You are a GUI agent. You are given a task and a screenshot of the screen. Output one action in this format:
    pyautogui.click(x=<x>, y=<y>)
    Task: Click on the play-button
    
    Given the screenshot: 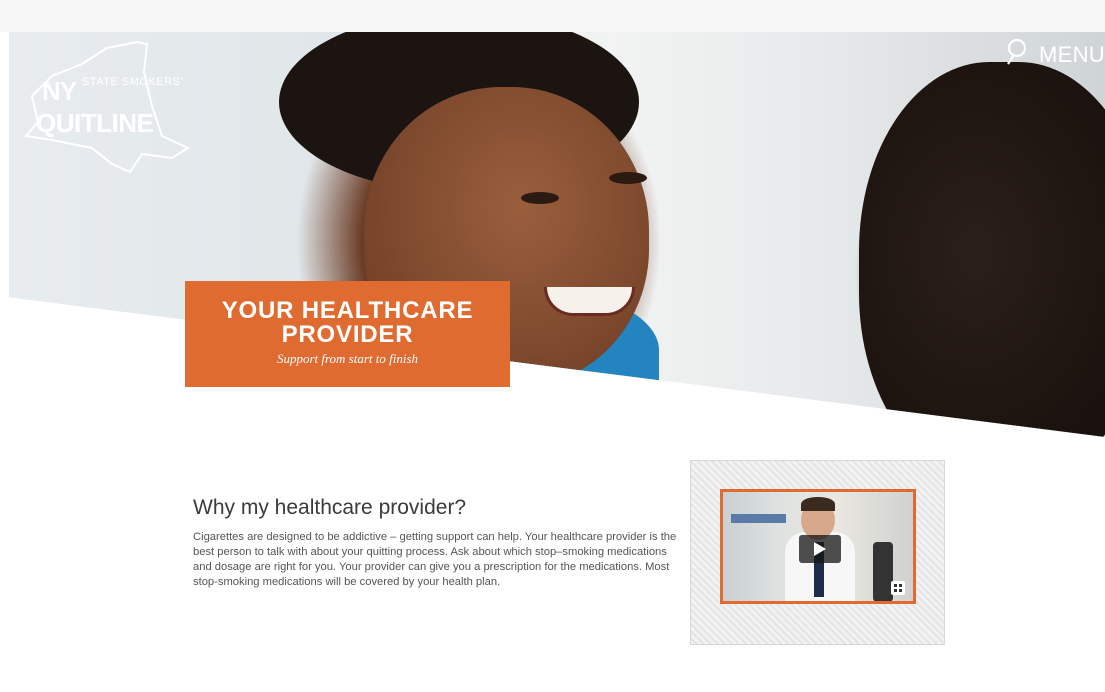 What is the action you would take?
    pyautogui.click(x=820, y=549)
    